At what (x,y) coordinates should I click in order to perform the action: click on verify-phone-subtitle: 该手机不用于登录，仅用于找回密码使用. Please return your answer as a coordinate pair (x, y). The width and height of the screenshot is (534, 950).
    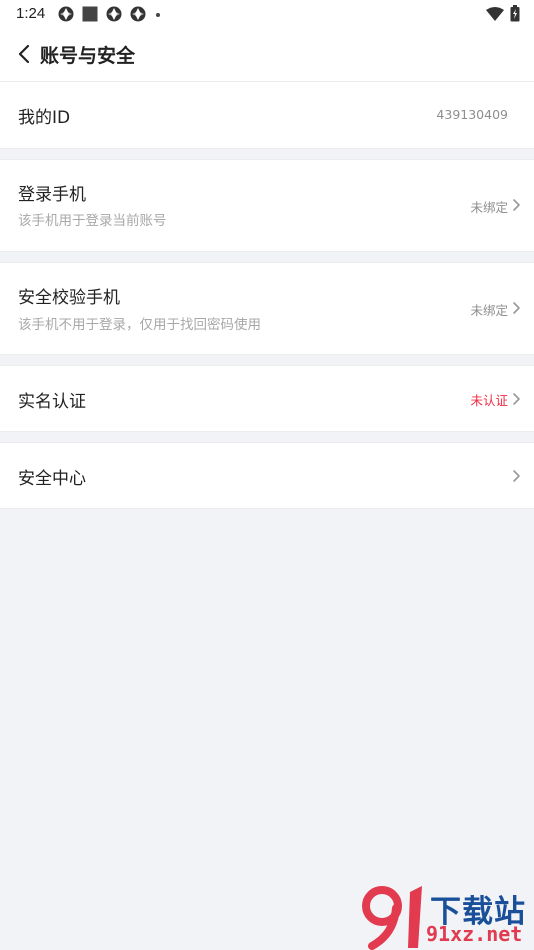
    Looking at the image, I should click on (139, 325).